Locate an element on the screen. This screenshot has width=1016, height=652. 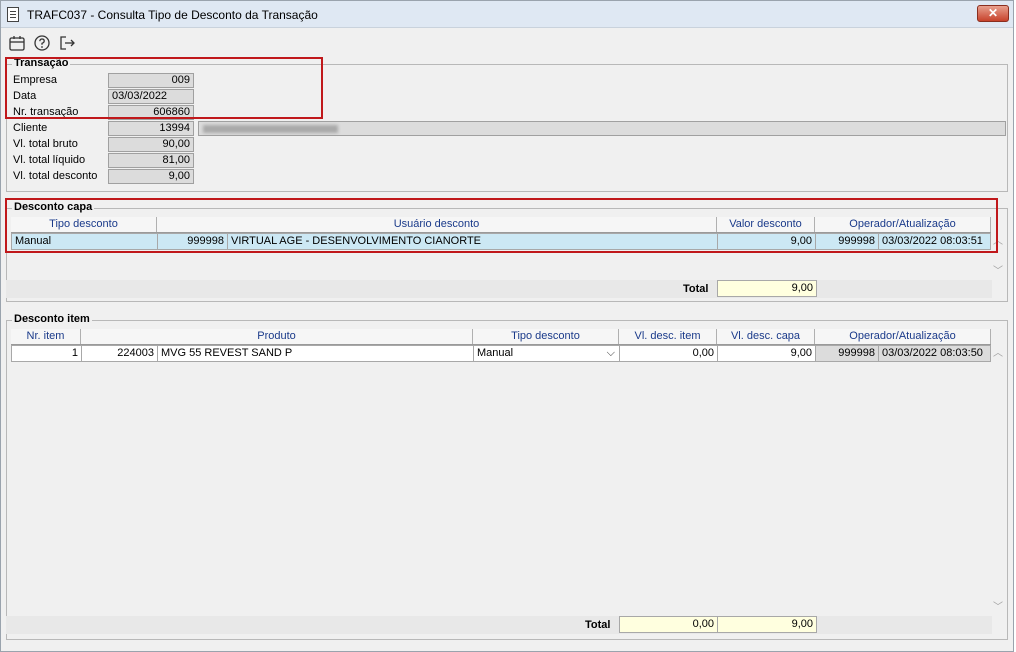
nr-transacao-label: Nr. transação is located at coordinates (46, 112).